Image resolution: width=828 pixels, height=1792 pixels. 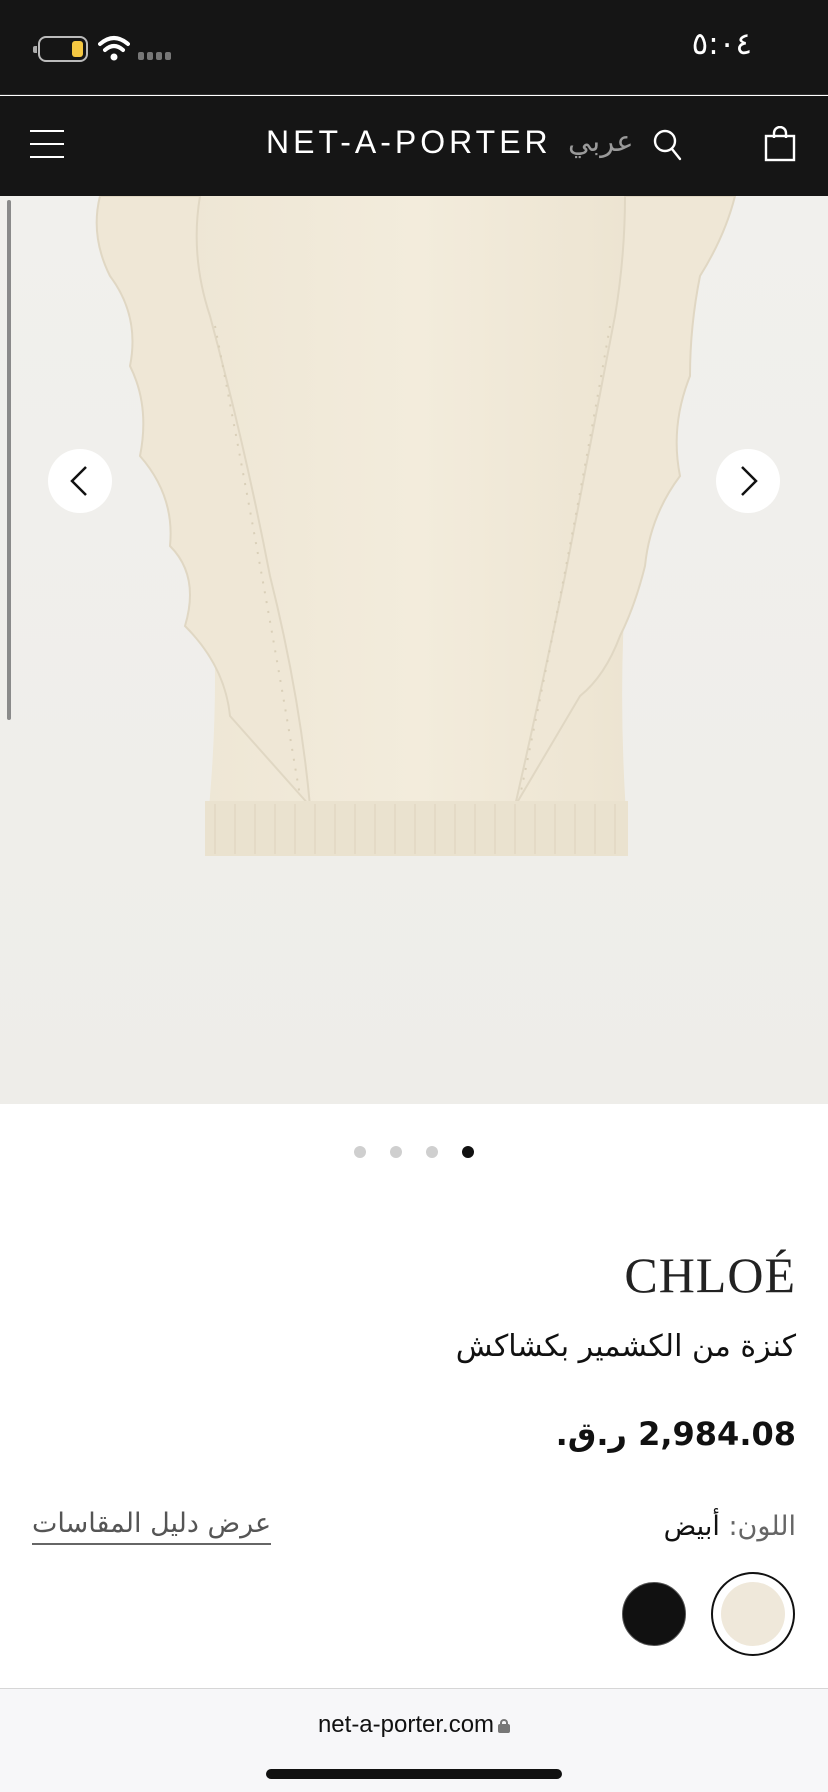 I want to click on hamburger-menu-icon, so click(x=47, y=144).